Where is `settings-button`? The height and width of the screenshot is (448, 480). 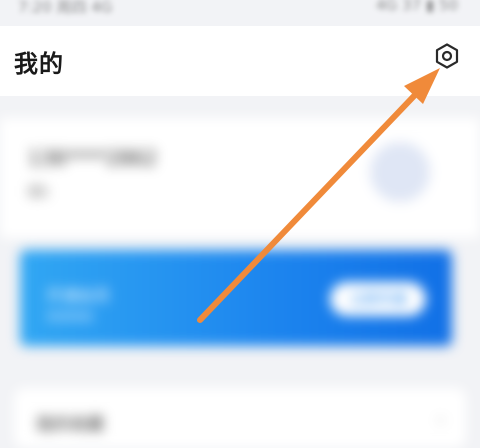 settings-button is located at coordinates (447, 56).